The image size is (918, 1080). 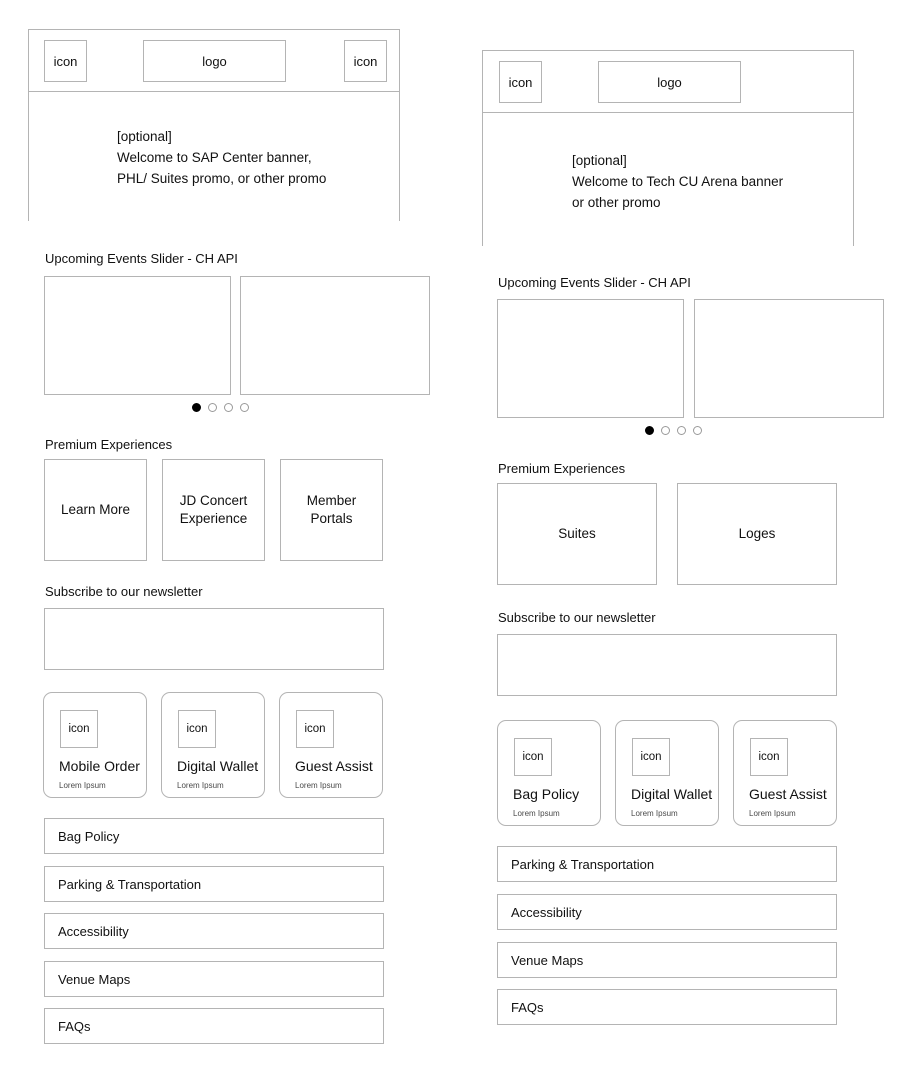 I want to click on feature-card-title: Mobile Order, so click(x=99, y=766).